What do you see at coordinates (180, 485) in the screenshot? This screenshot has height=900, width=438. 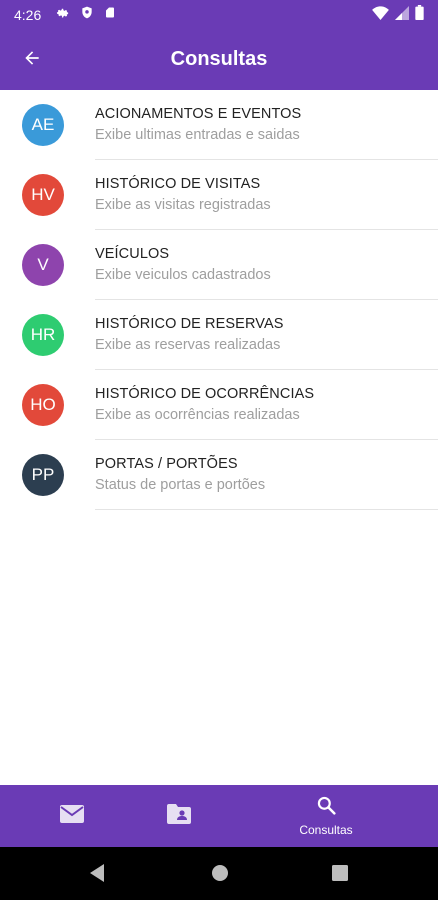 I see `item-subtitle: Status de portas e portões` at bounding box center [180, 485].